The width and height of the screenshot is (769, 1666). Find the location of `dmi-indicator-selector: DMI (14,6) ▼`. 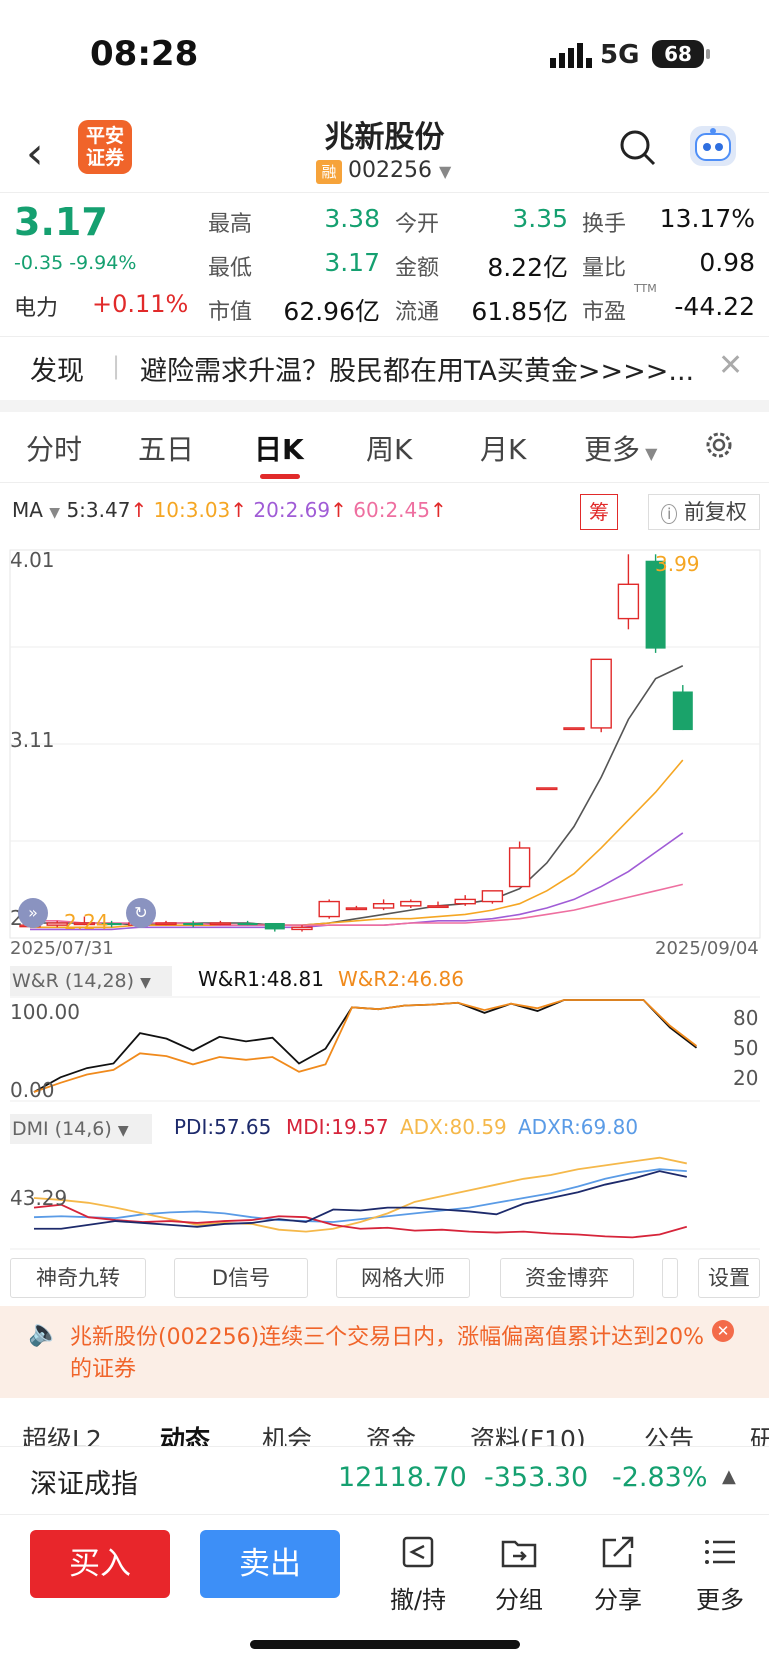

dmi-indicator-selector: DMI (14,6) ▼ is located at coordinates (81, 1129).